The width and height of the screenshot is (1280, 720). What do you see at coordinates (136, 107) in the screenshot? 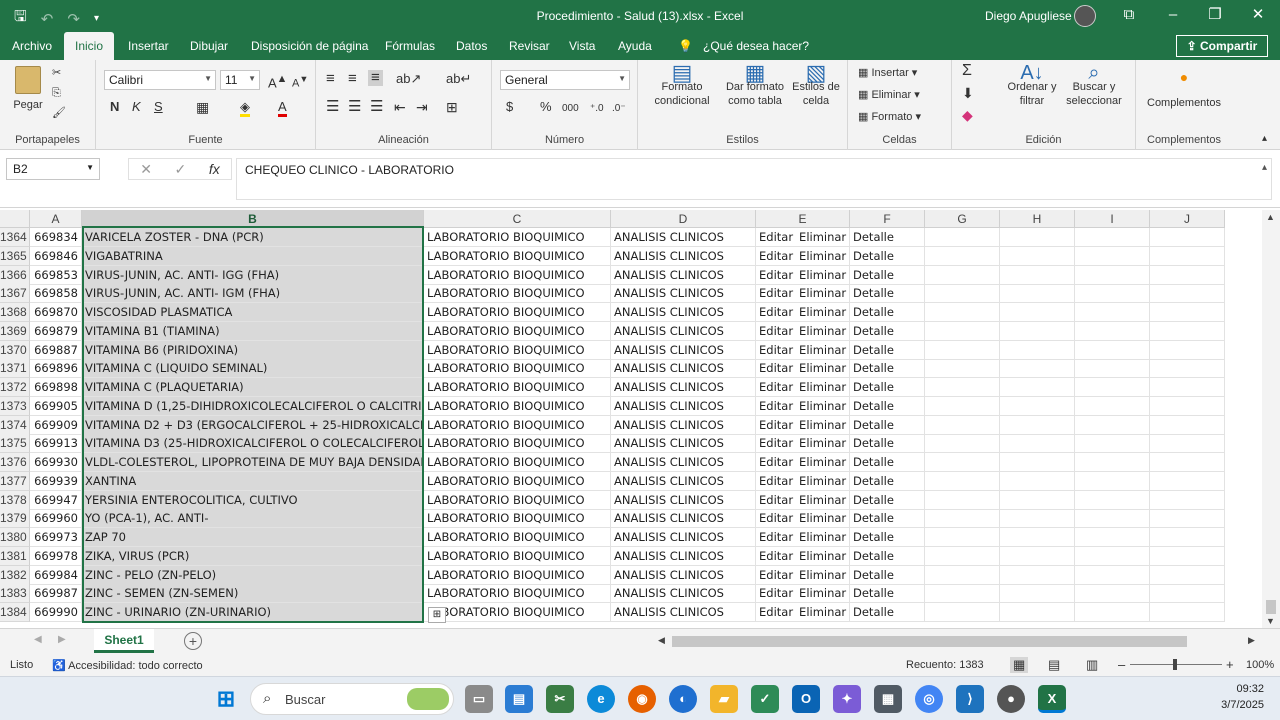
I see `italic-icon: K` at bounding box center [136, 107].